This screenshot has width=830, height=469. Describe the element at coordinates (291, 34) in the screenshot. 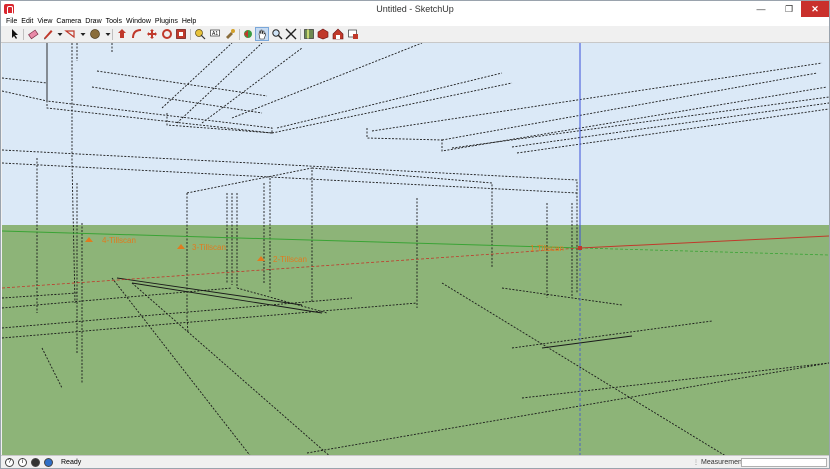

I see `zoom-extents-icon` at that location.